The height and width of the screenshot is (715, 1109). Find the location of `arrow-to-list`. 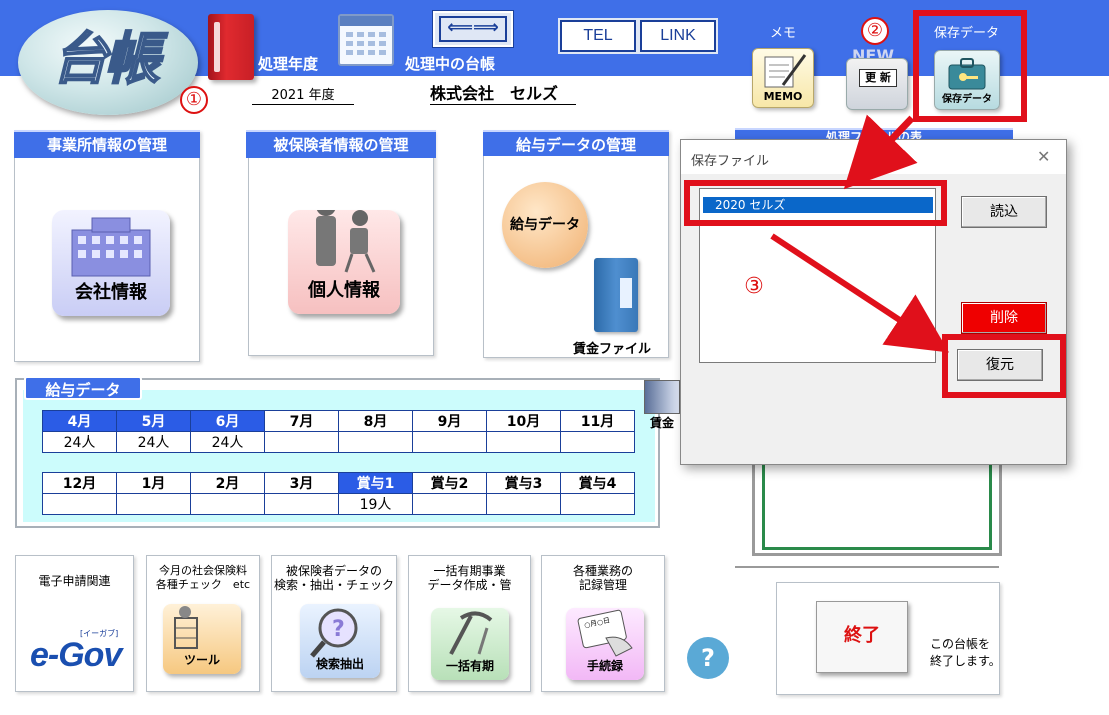

arrow-to-list is located at coordinates (880, 152).